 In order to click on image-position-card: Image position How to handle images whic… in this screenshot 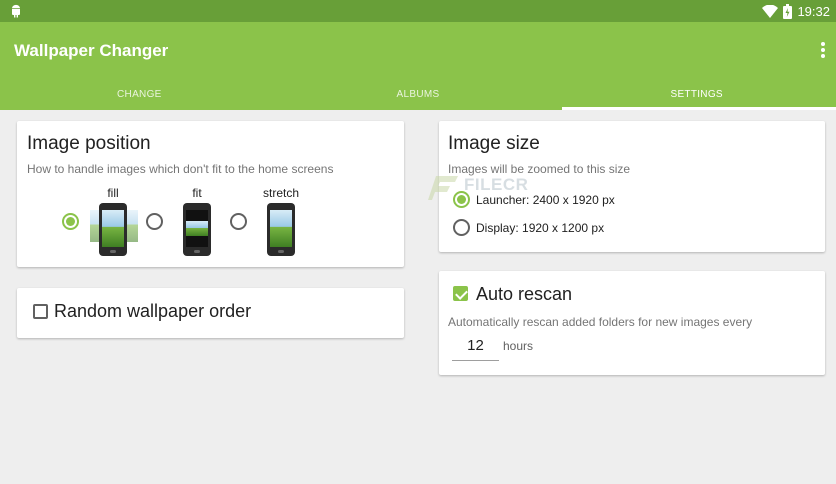, I will do `click(210, 194)`.